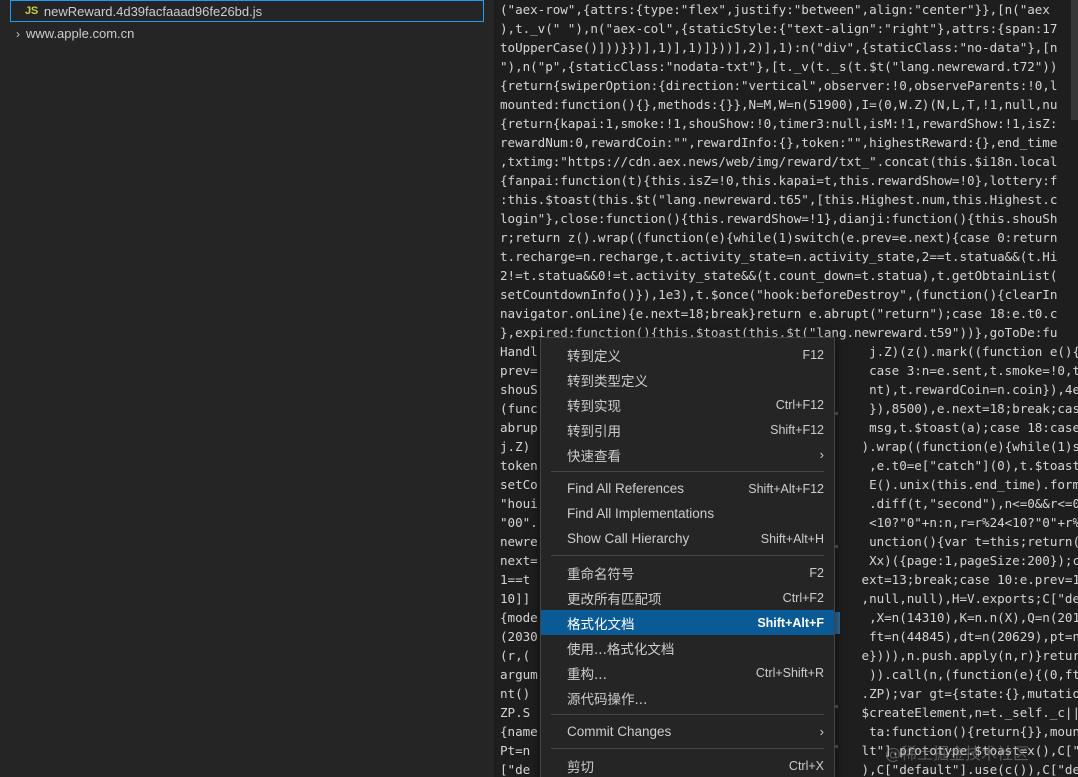  I want to click on menu-item: Find All Implementations, so click(687, 513).